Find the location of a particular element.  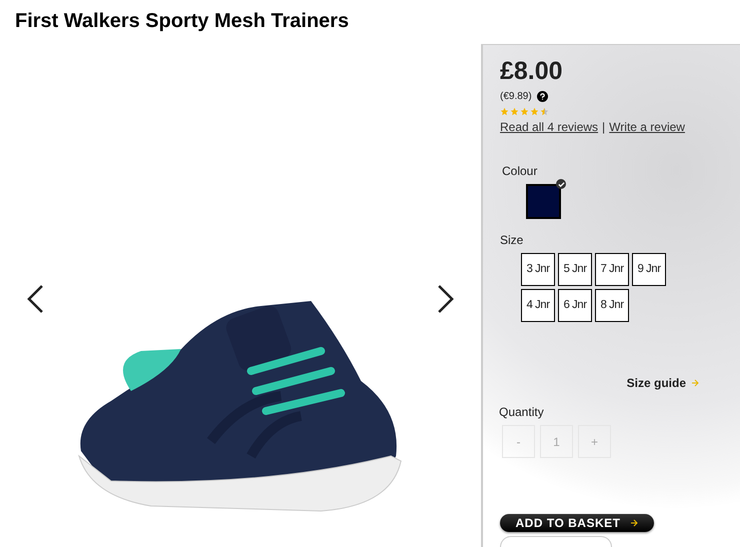

quantity-label: Quantity is located at coordinates (522, 412).